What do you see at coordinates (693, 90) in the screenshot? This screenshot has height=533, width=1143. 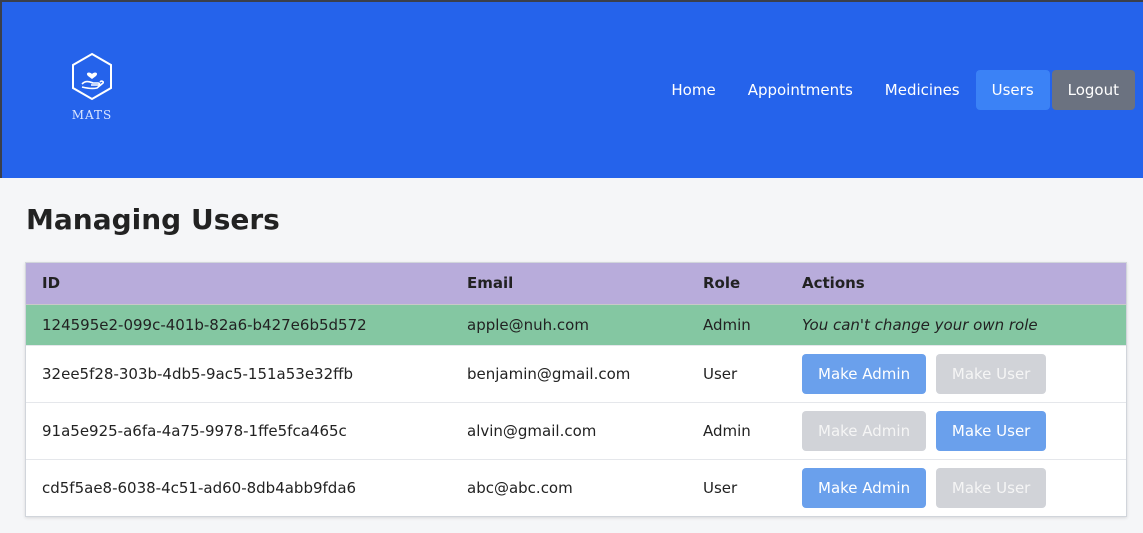 I see `nav-home: Home` at bounding box center [693, 90].